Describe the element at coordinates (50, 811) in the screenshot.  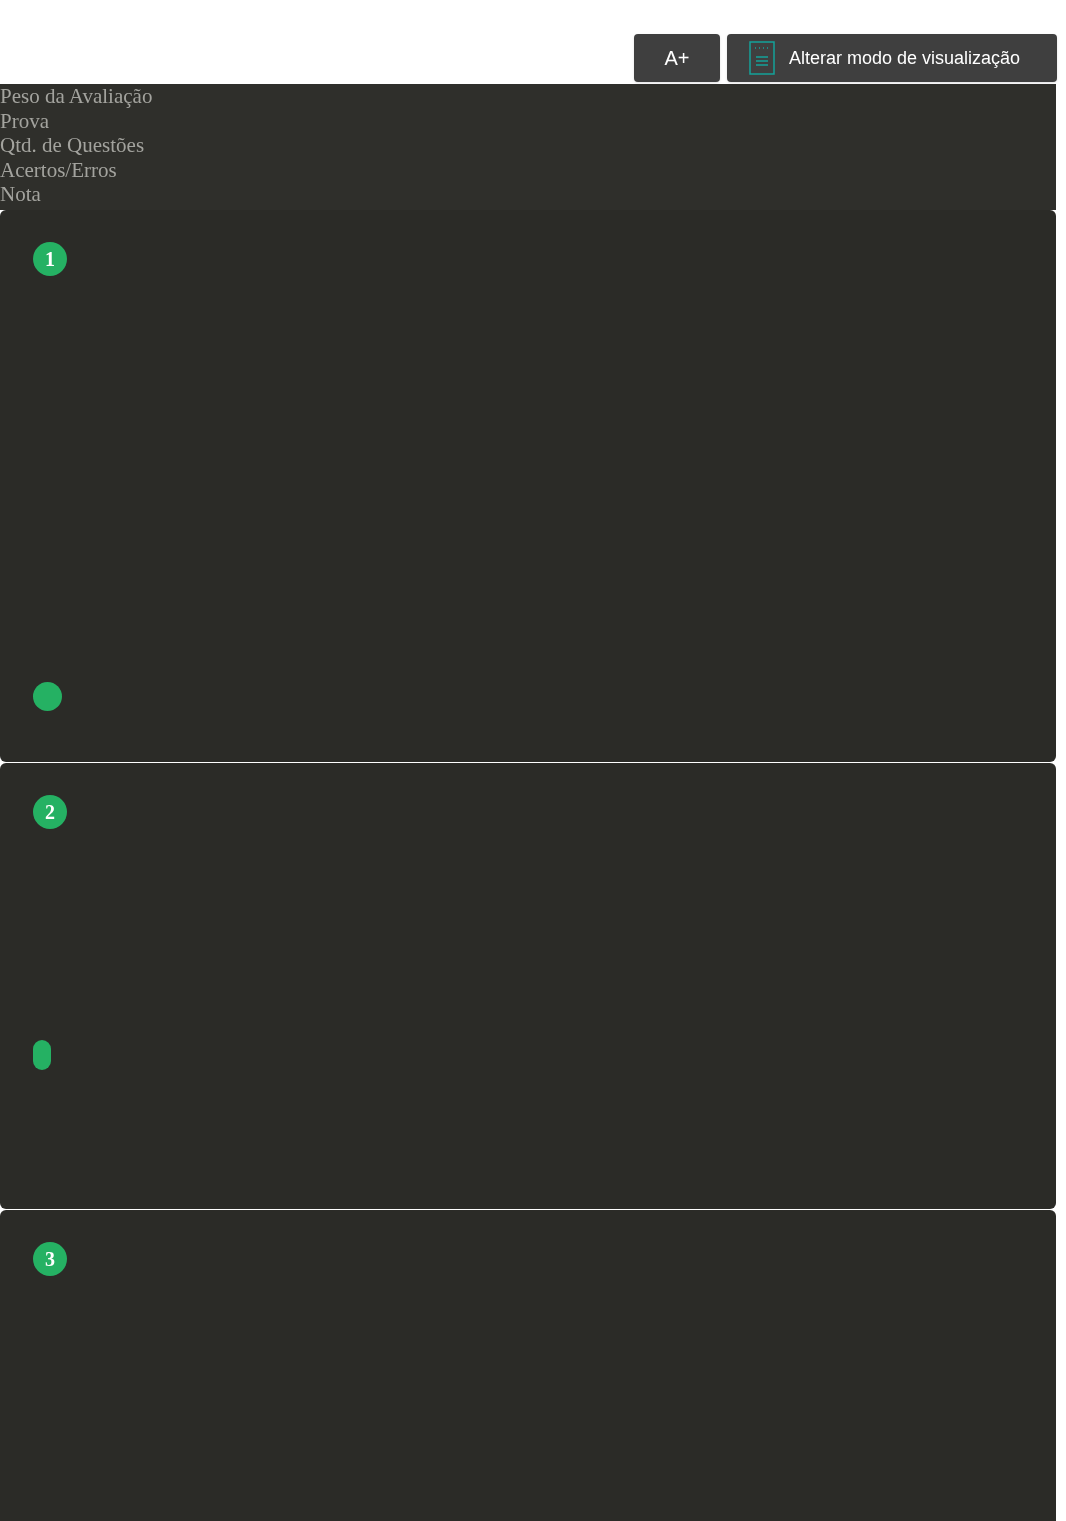
I see `question-number: 2` at that location.